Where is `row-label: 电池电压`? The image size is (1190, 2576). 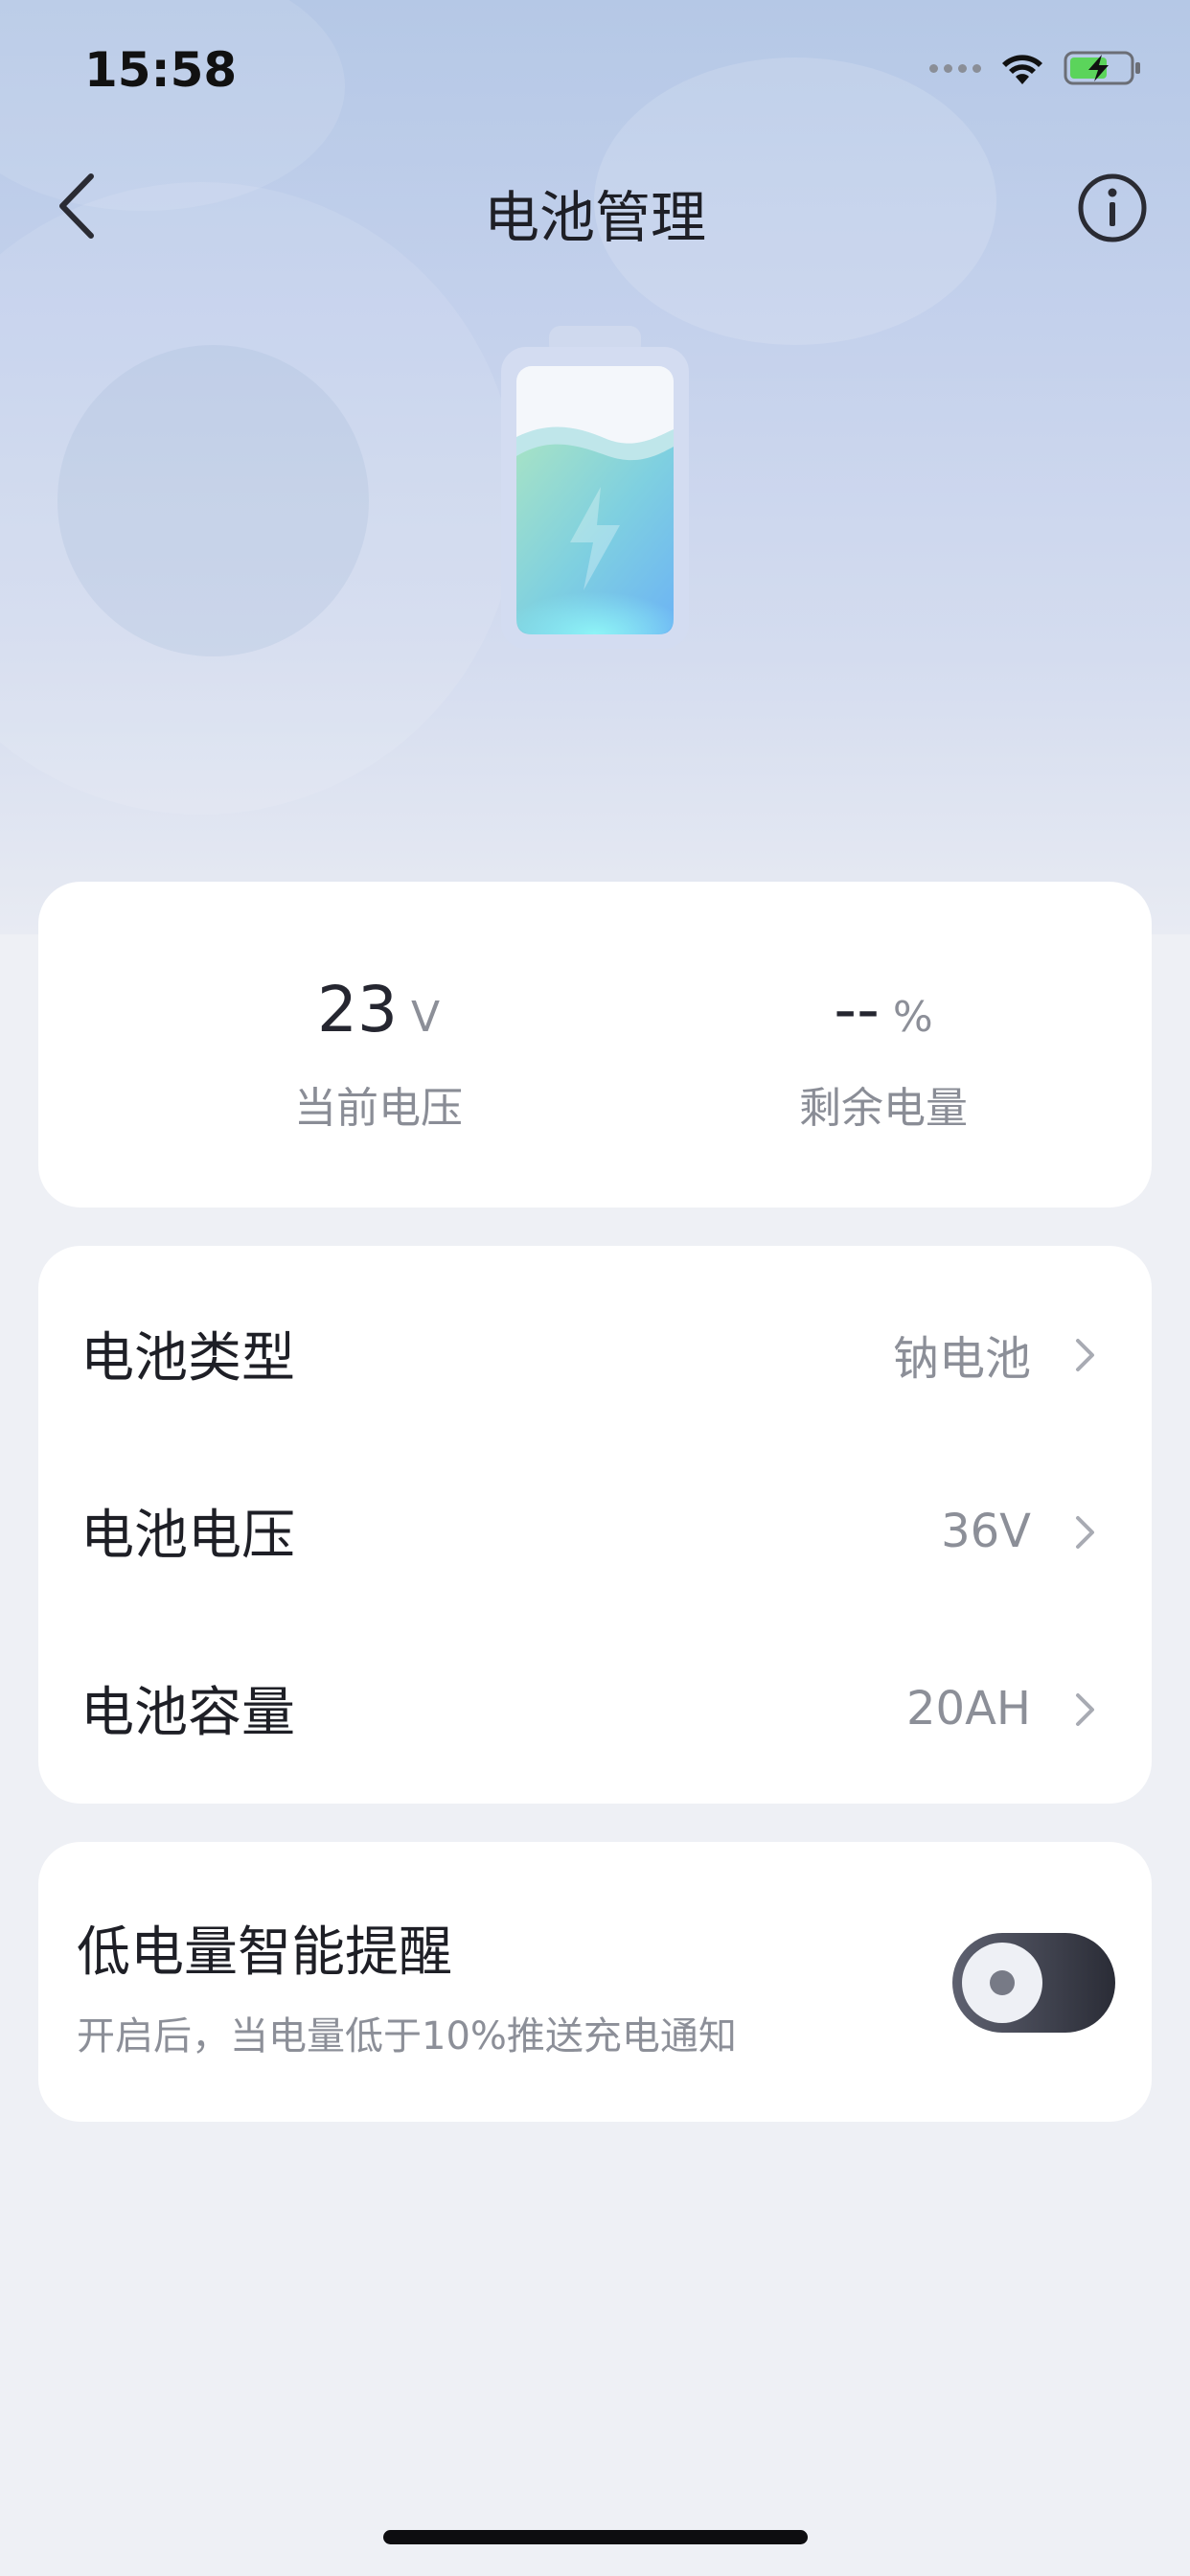 row-label: 电池电压 is located at coordinates (187, 1536).